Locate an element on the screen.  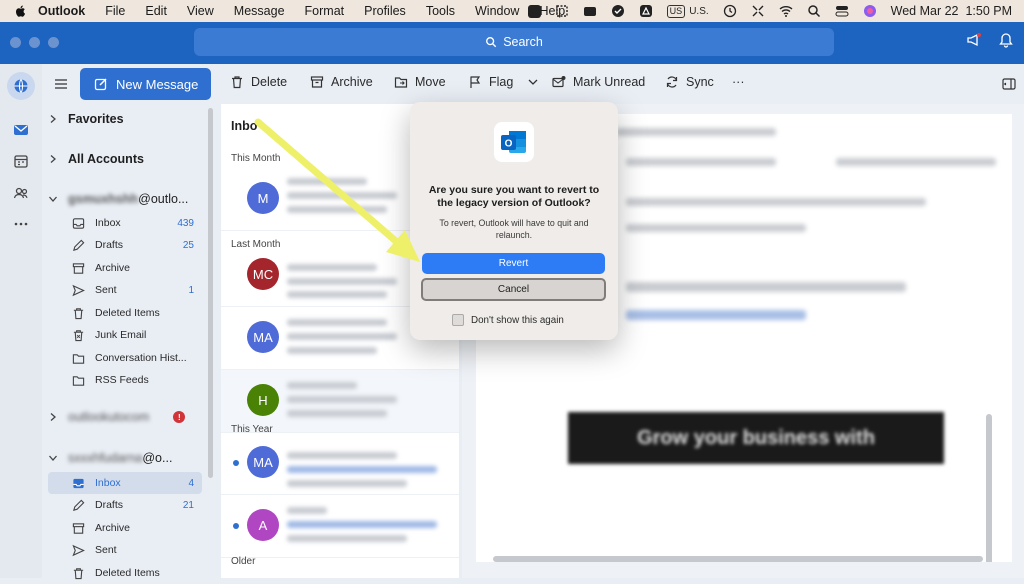
screenshot-icon is located at coordinates (562, 11).